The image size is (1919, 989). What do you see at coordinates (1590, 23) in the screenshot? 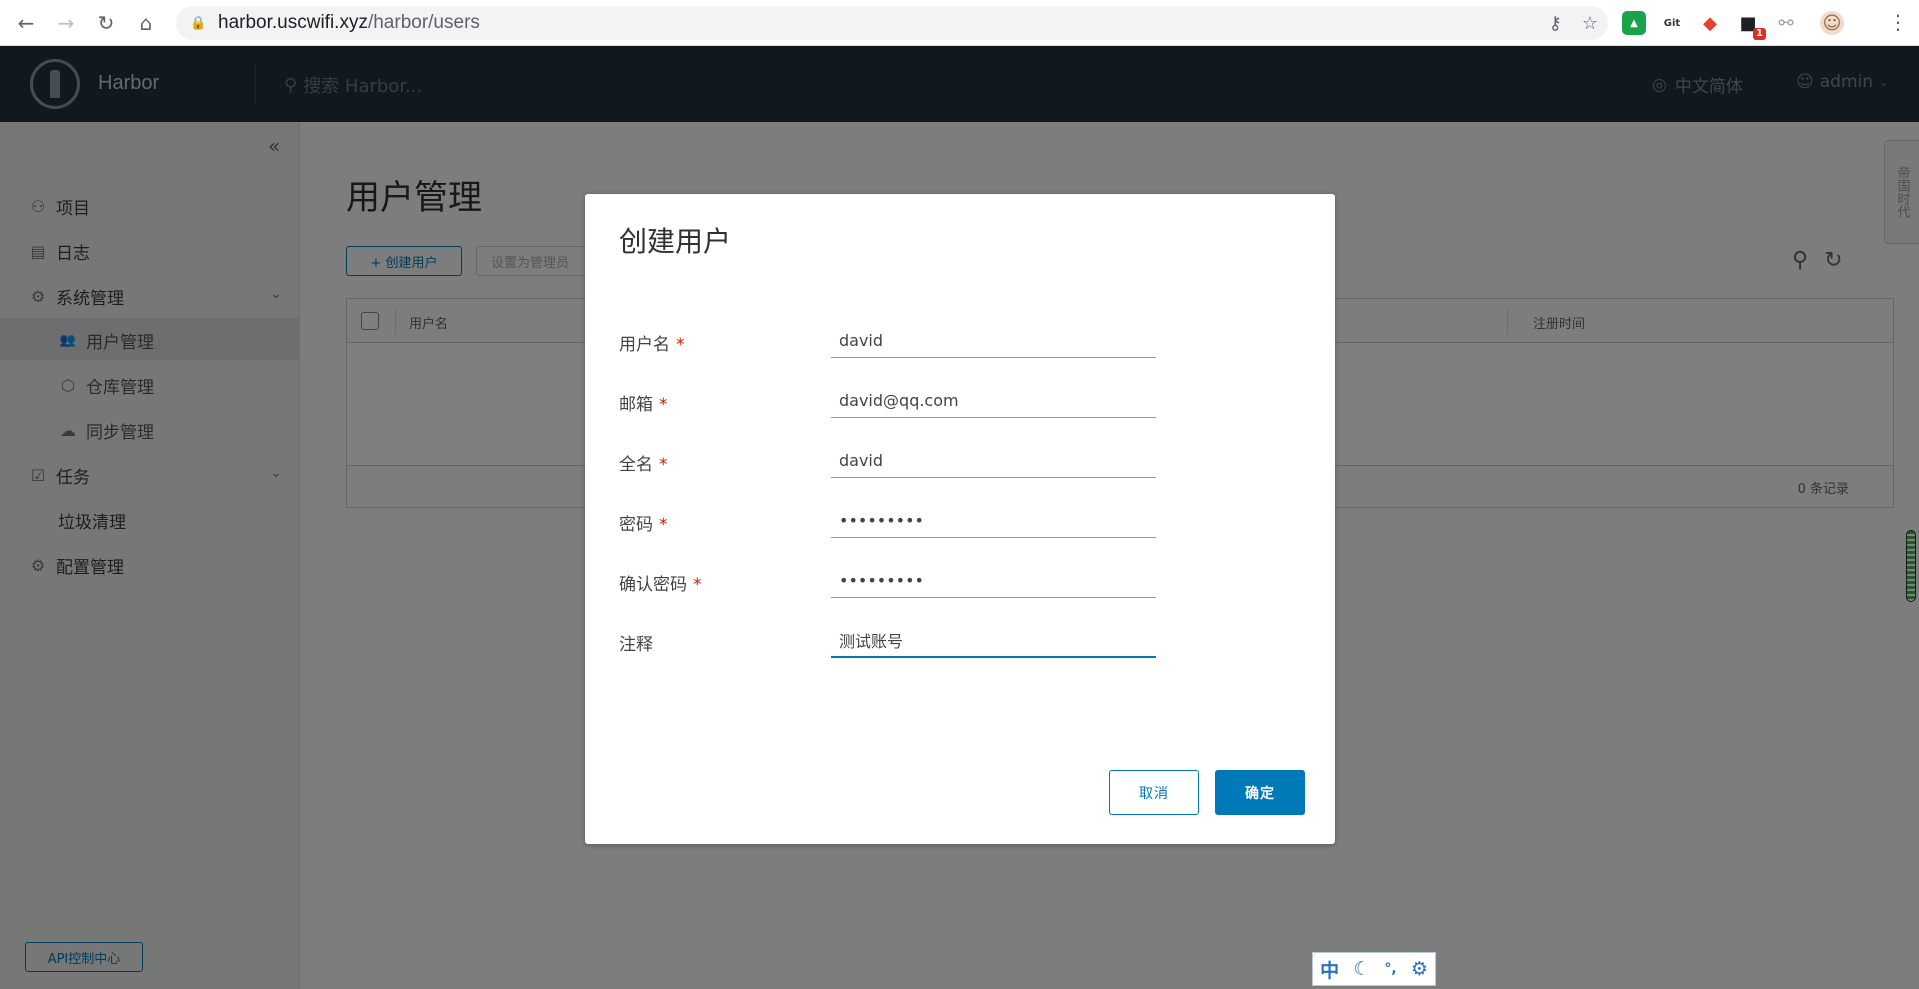
I see `star-icon: ☆` at bounding box center [1590, 23].